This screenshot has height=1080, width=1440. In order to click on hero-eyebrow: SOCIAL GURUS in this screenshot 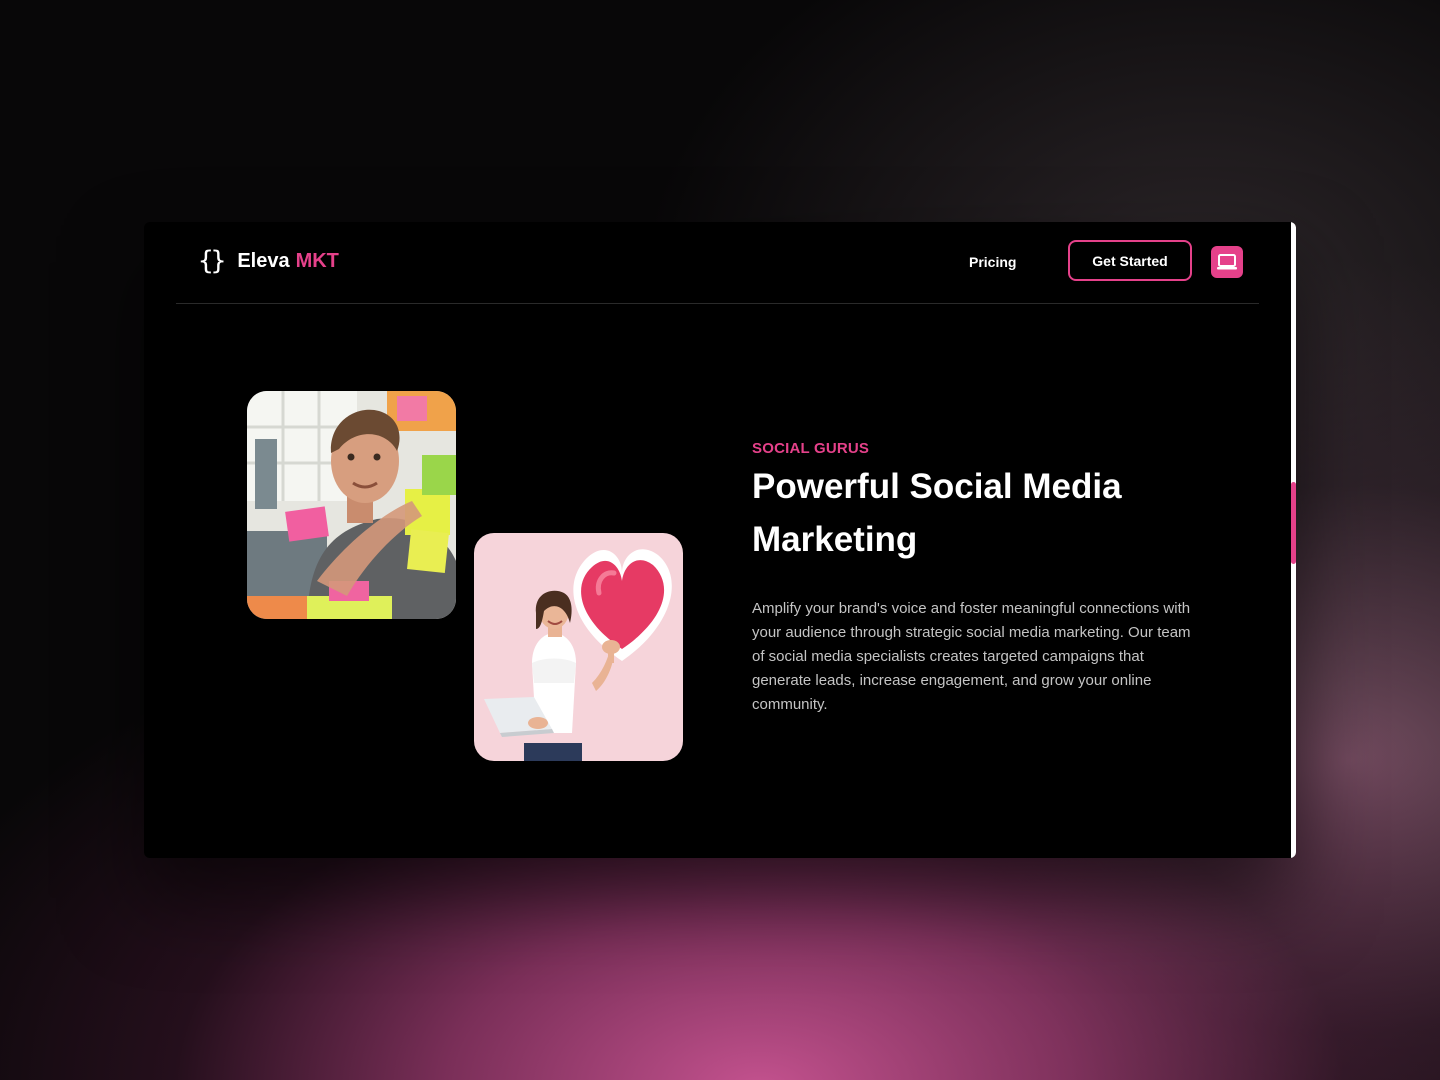, I will do `click(811, 448)`.